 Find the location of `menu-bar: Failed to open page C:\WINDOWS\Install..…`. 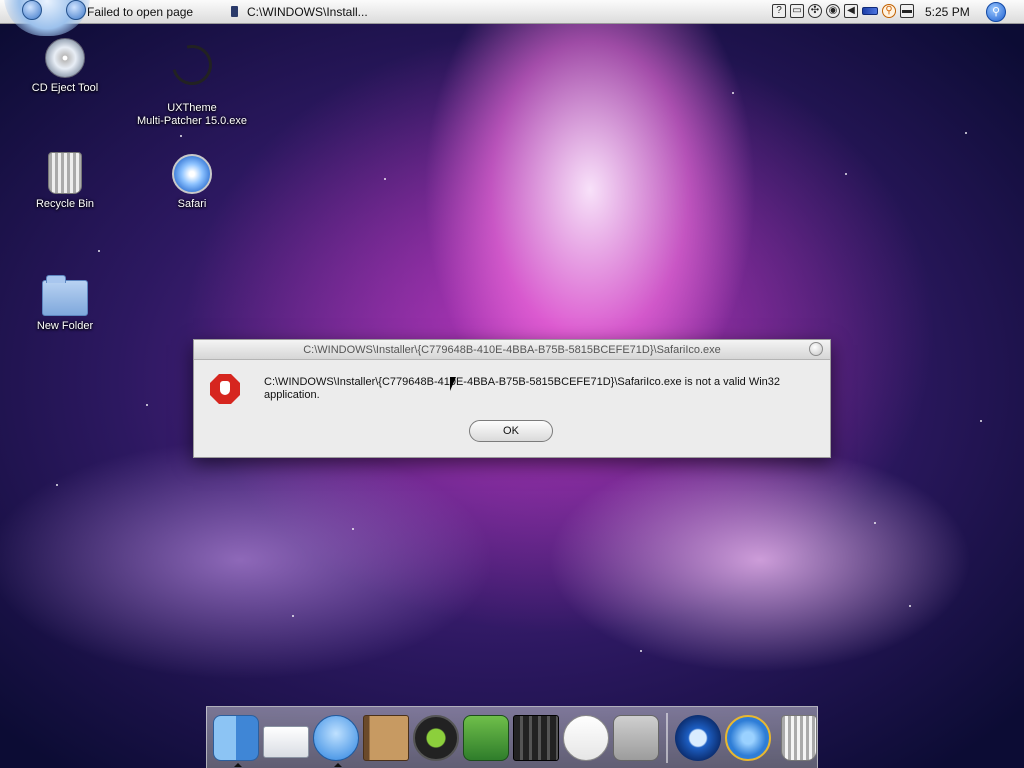

menu-bar: Failed to open page C:\WINDOWS\Install..… is located at coordinates (512, 18).